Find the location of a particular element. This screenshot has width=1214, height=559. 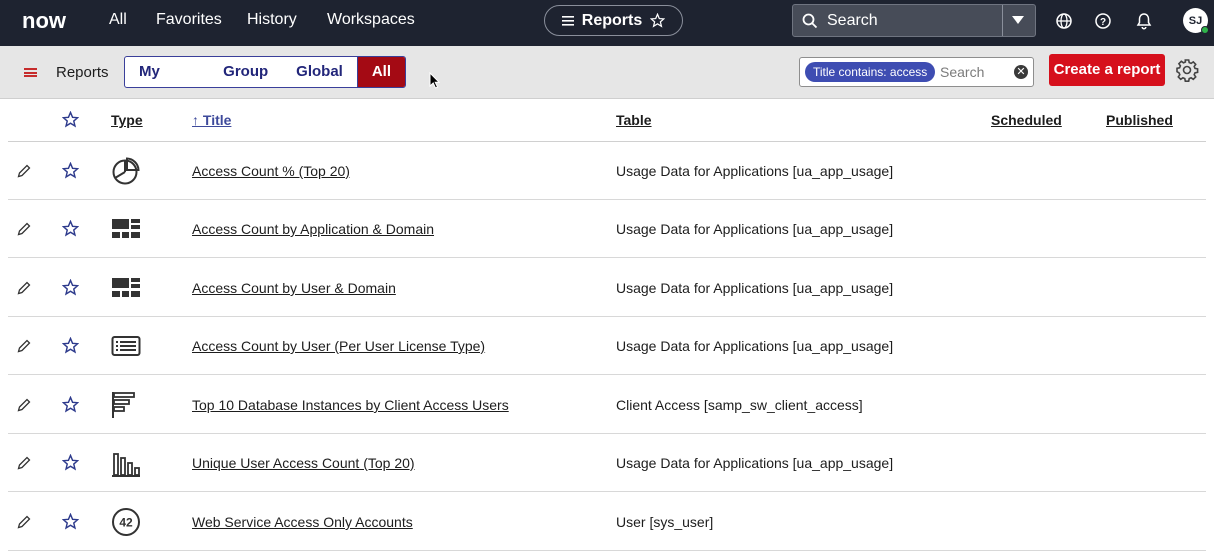

app-reports-pill: Reports is located at coordinates (613, 20).